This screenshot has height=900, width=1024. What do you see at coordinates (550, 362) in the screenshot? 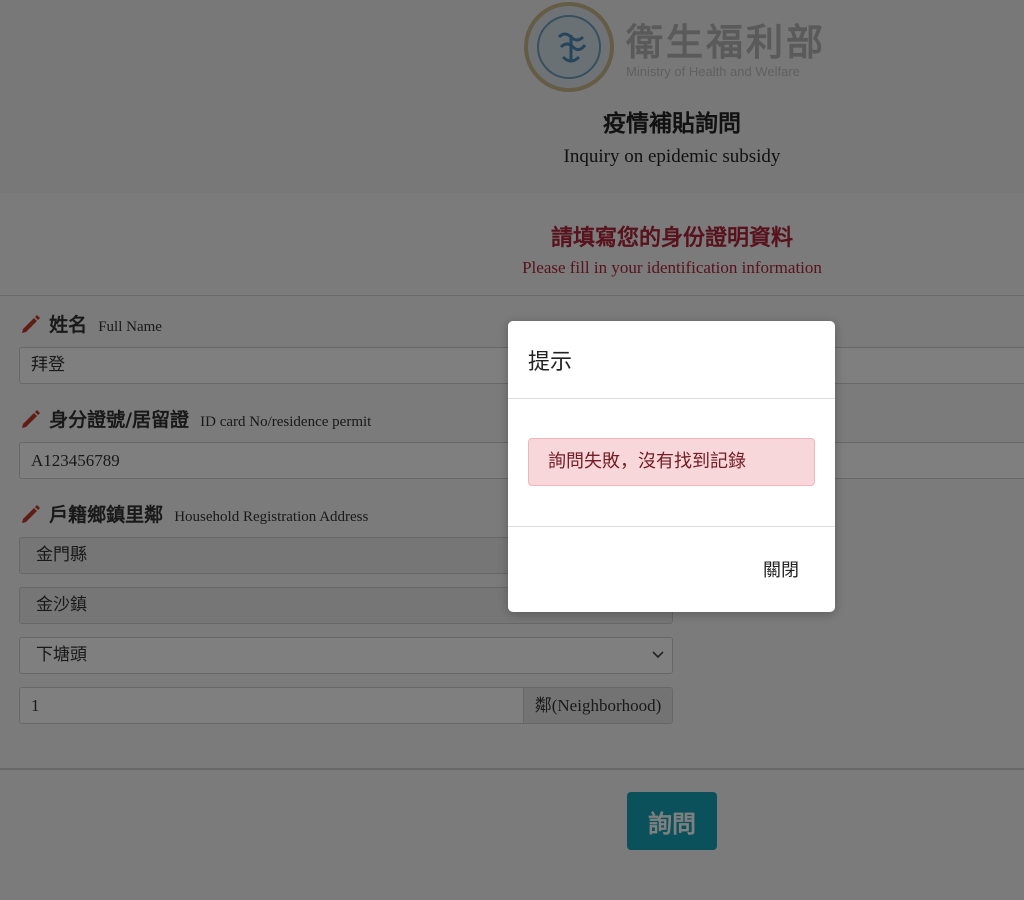
I see `modal-title: 提示` at bounding box center [550, 362].